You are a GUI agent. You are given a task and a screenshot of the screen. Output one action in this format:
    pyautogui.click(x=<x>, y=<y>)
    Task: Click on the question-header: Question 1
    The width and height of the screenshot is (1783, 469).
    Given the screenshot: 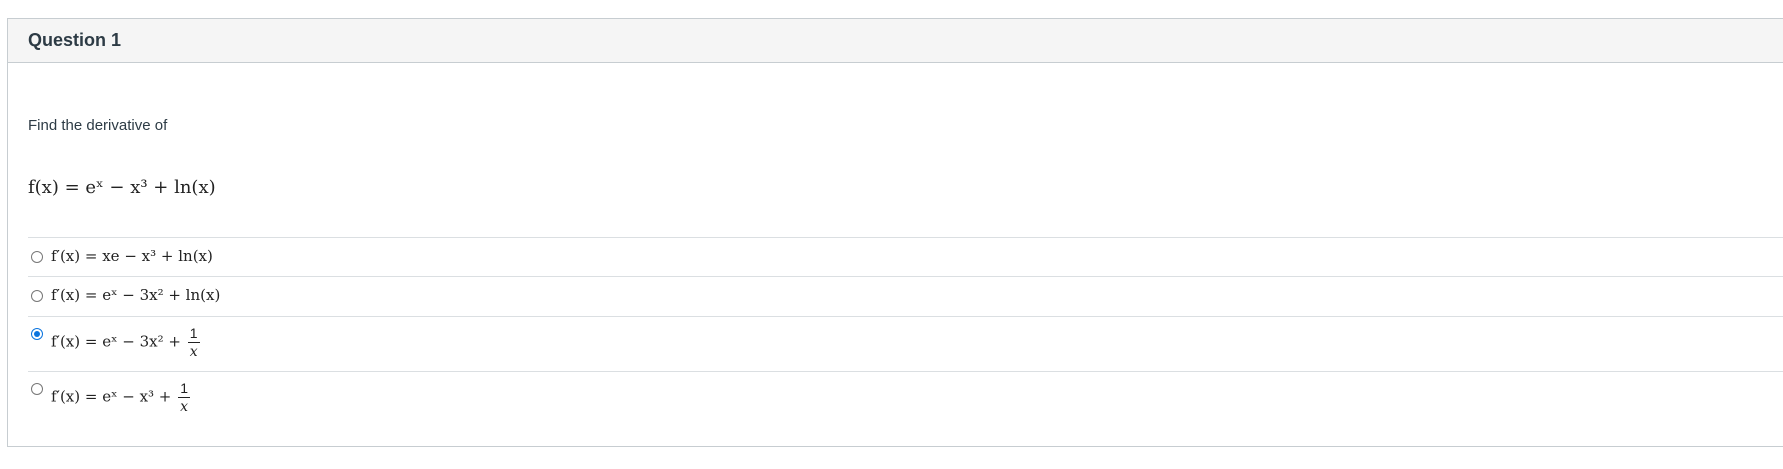 What is the action you would take?
    pyautogui.click(x=895, y=41)
    